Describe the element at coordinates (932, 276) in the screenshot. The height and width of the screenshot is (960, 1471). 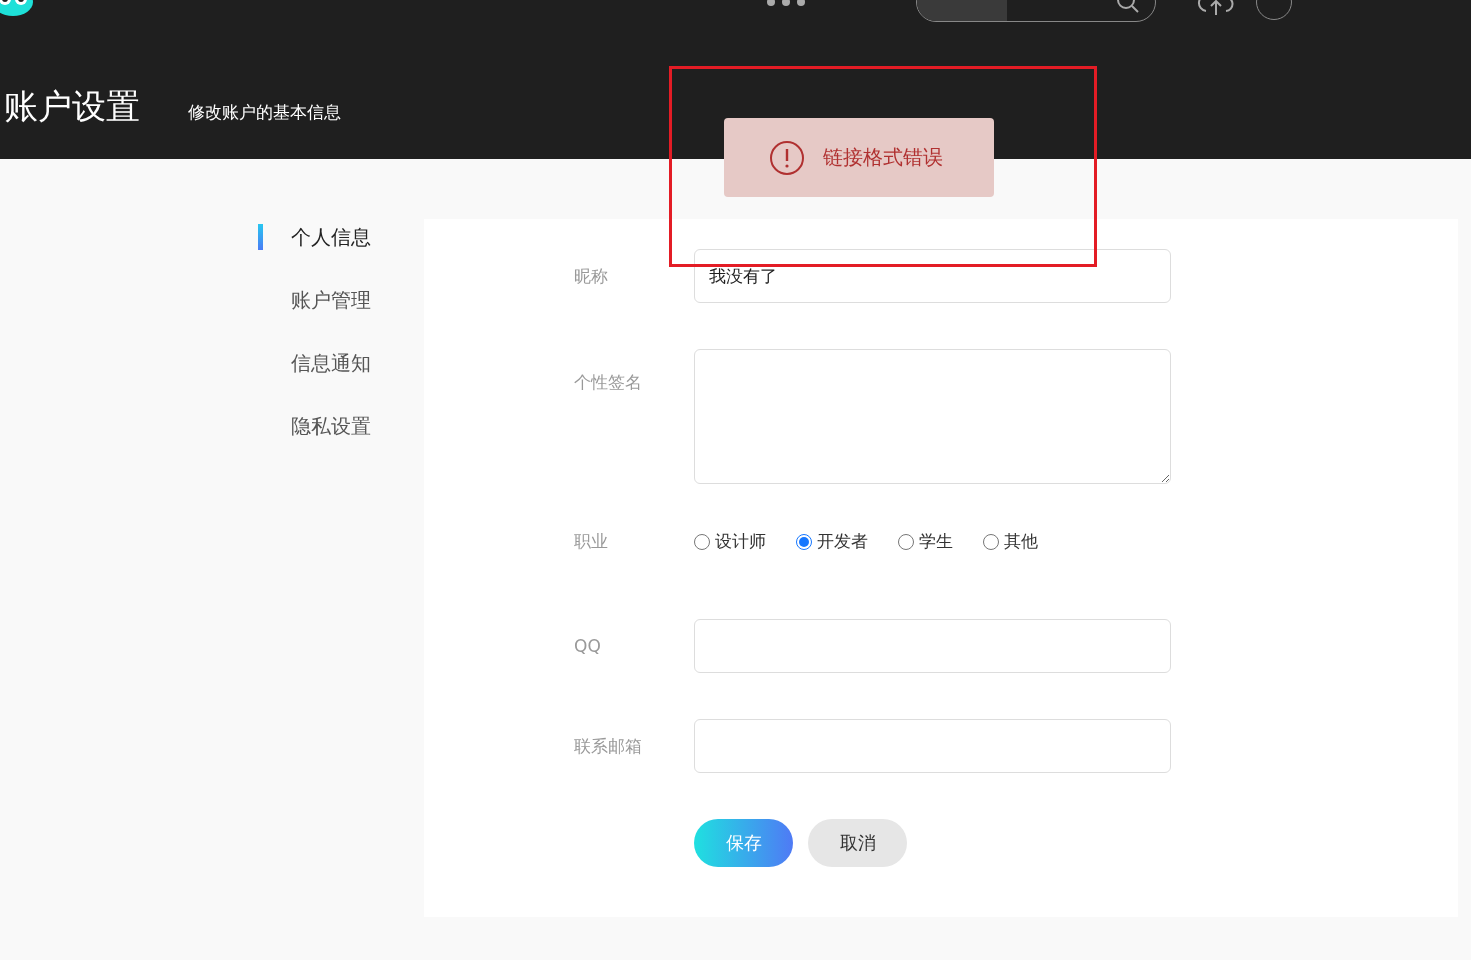
I see `input-field: 我没有了` at that location.